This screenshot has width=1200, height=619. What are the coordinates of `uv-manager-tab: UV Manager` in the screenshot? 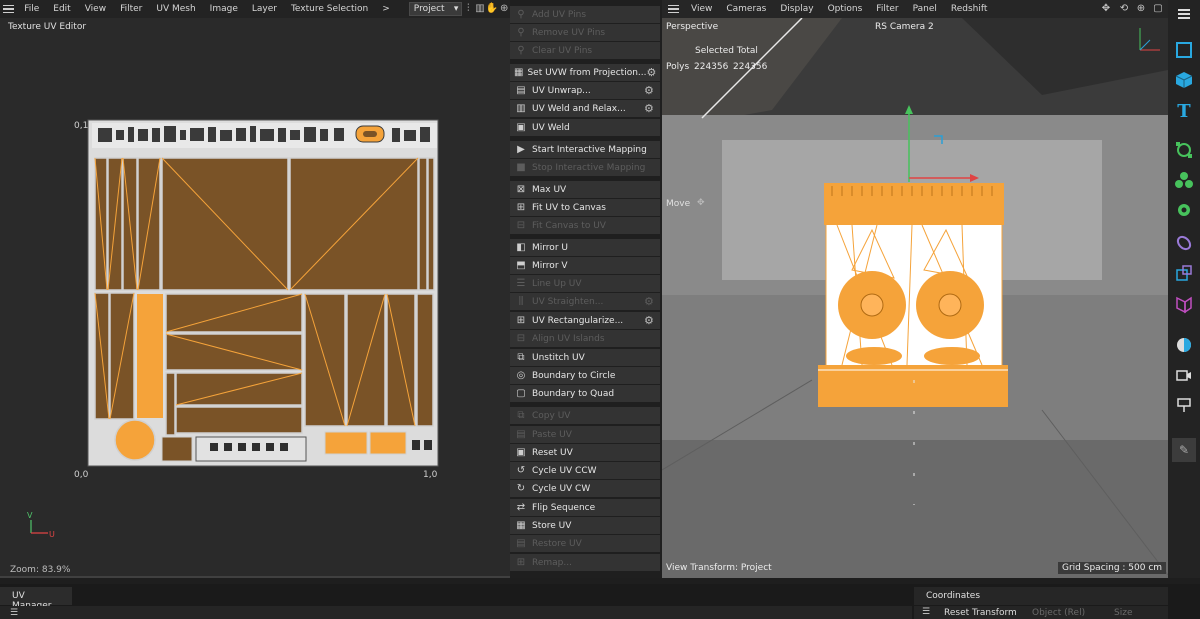 It's located at (36, 599).